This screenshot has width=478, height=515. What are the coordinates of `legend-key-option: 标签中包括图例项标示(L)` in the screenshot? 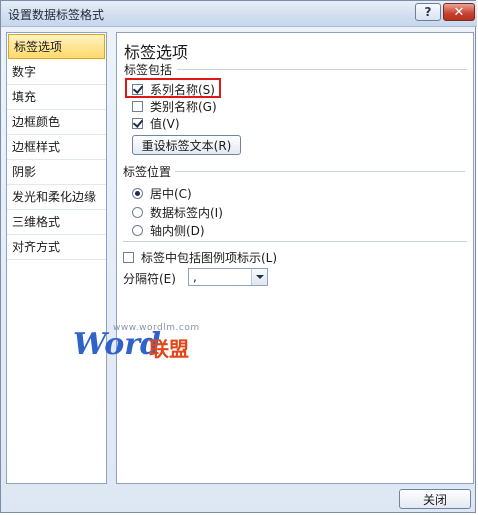 It's located at (200, 257).